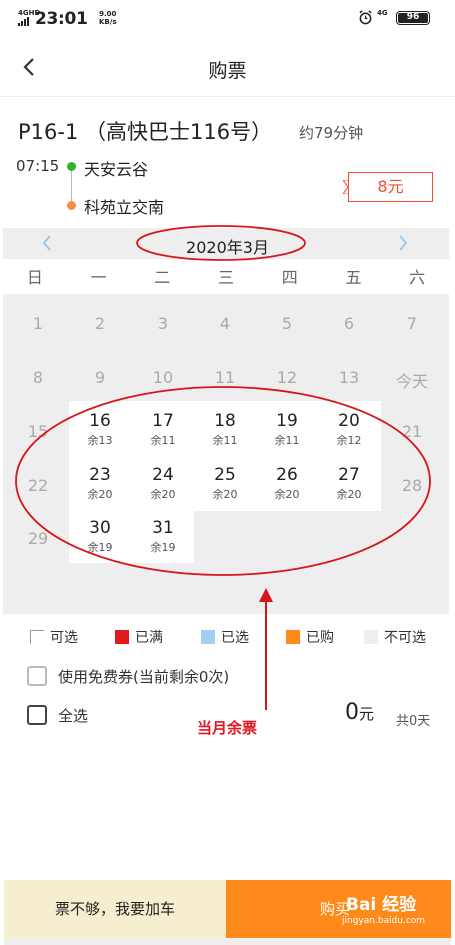  What do you see at coordinates (390, 187) in the screenshot?
I see `price-tag: 8元` at bounding box center [390, 187].